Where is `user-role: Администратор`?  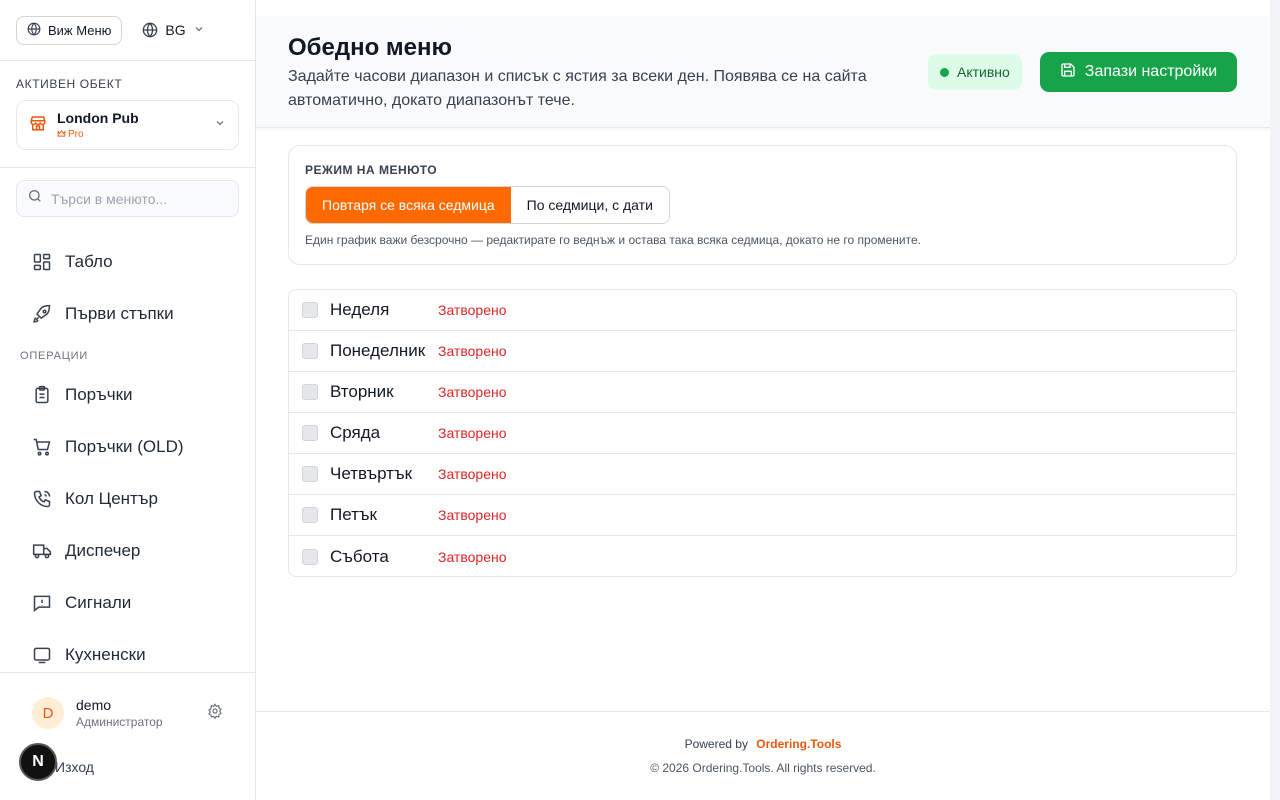
user-role: Администратор is located at coordinates (119, 722).